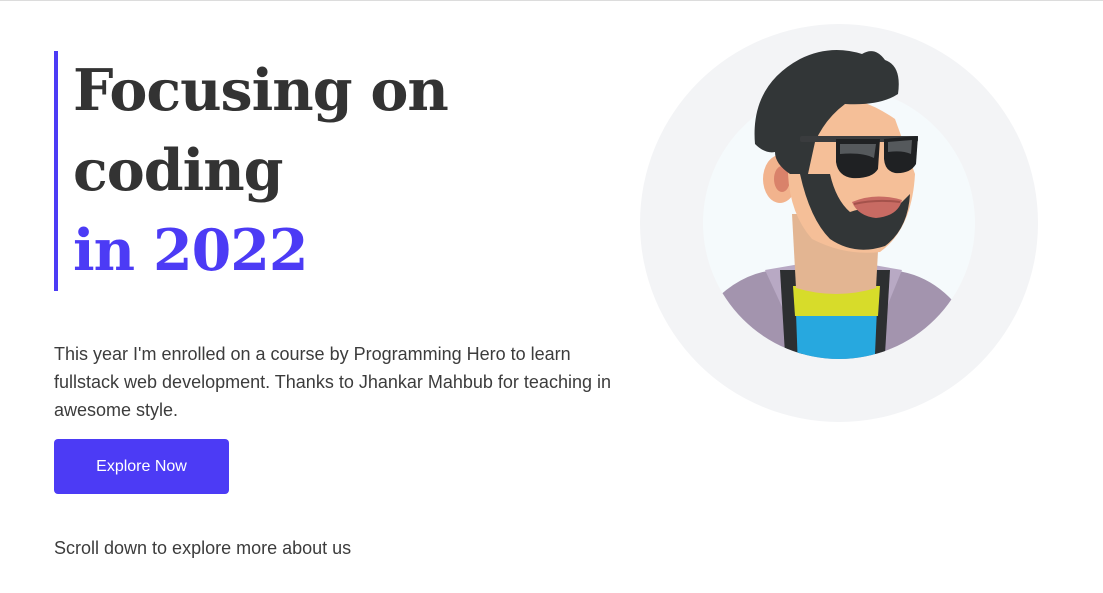 This screenshot has width=1103, height=593. What do you see at coordinates (141, 466) in the screenshot?
I see `explore-now-button: Explore Now` at bounding box center [141, 466].